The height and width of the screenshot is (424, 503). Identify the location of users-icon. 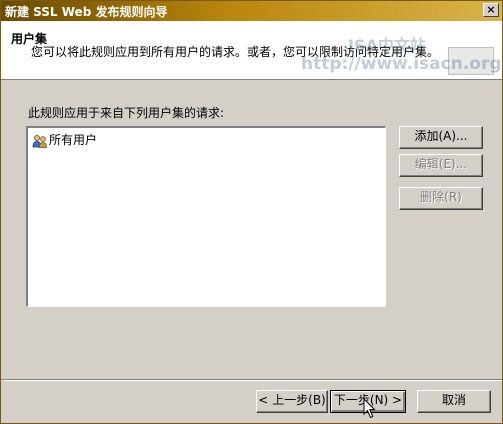
(39, 141).